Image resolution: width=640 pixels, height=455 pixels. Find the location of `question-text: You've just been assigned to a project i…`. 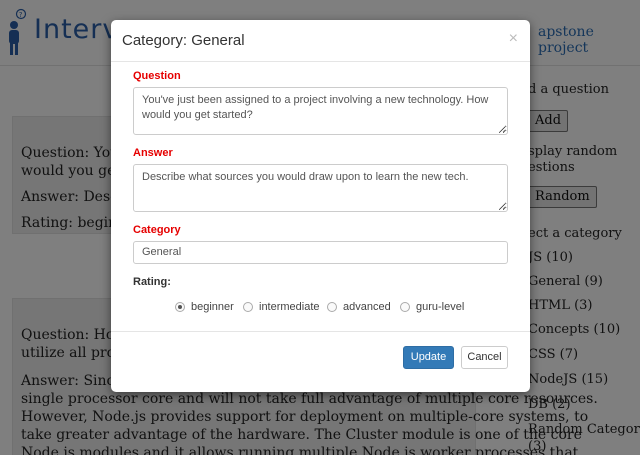

question-text: You've just been assigned to a project i… is located at coordinates (315, 107).